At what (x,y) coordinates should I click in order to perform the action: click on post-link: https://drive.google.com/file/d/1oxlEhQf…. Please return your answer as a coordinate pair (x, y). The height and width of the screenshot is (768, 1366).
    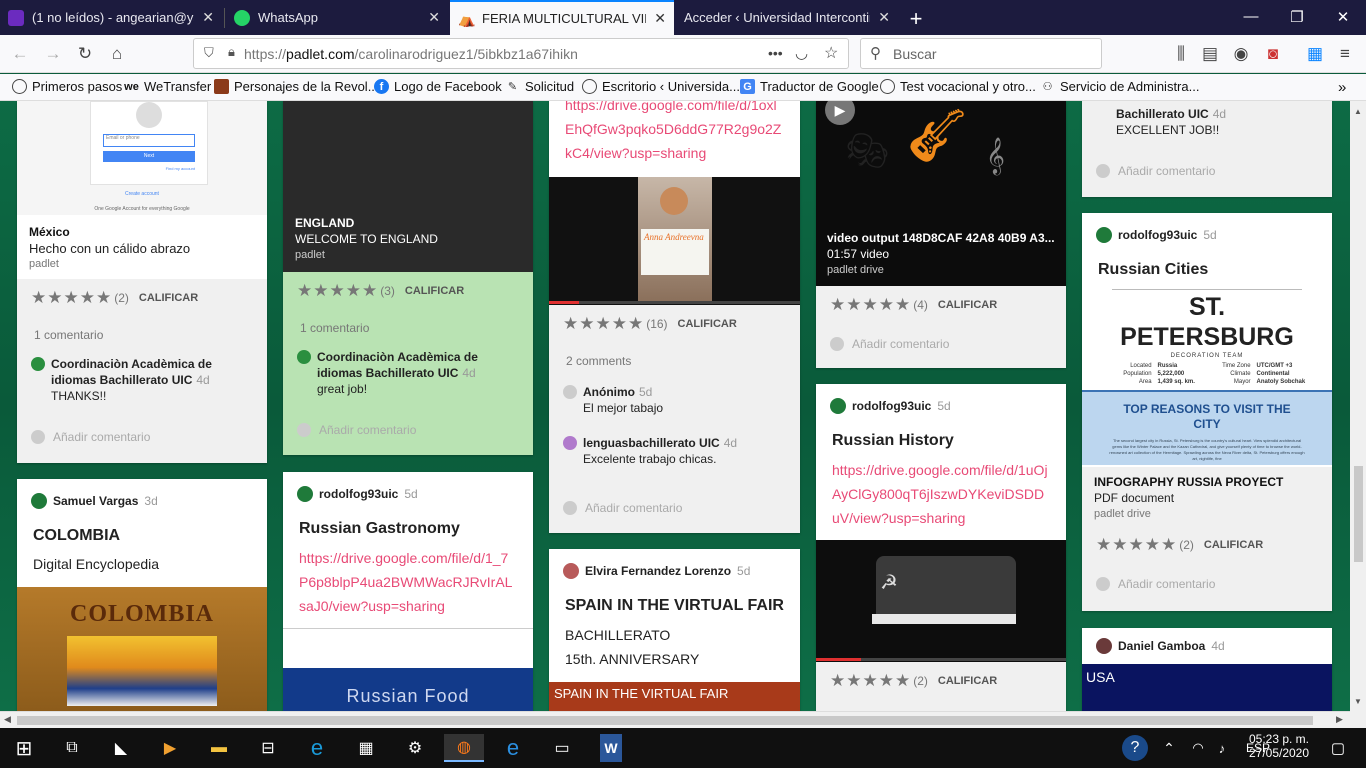
    Looking at the image, I should click on (674, 133).